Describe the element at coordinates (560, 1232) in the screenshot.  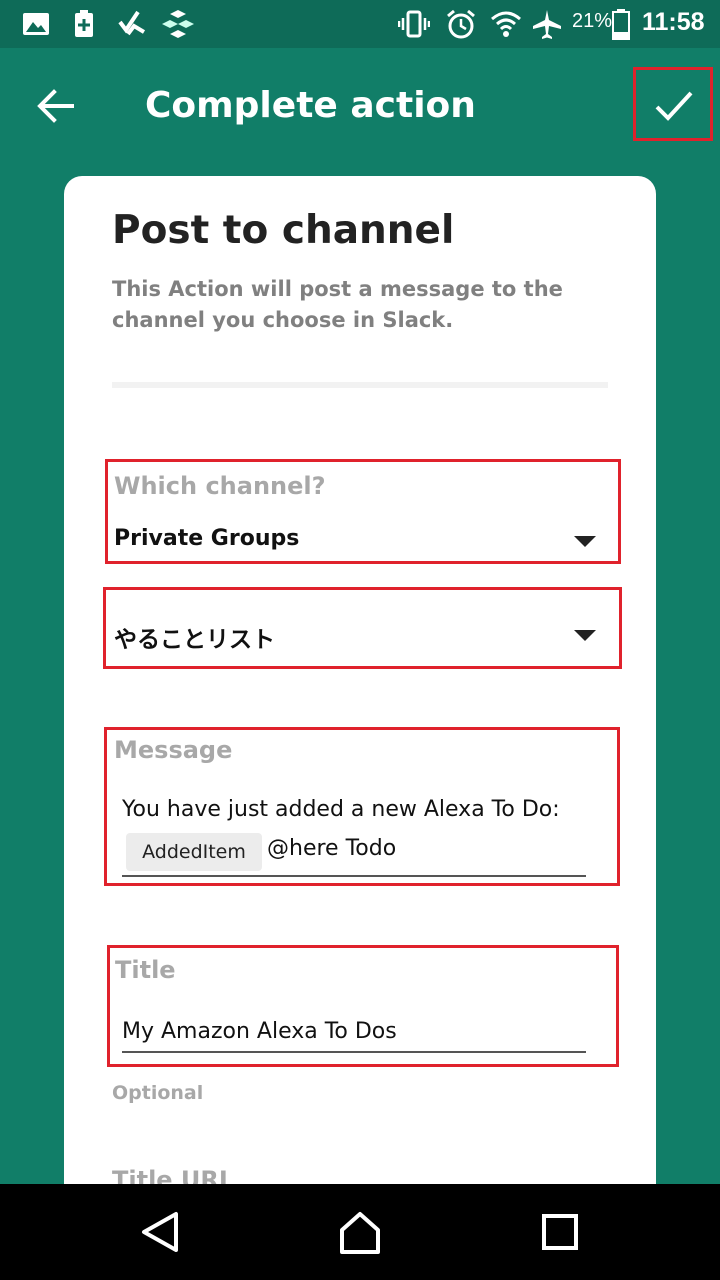
I see `nav-recents-icon` at that location.